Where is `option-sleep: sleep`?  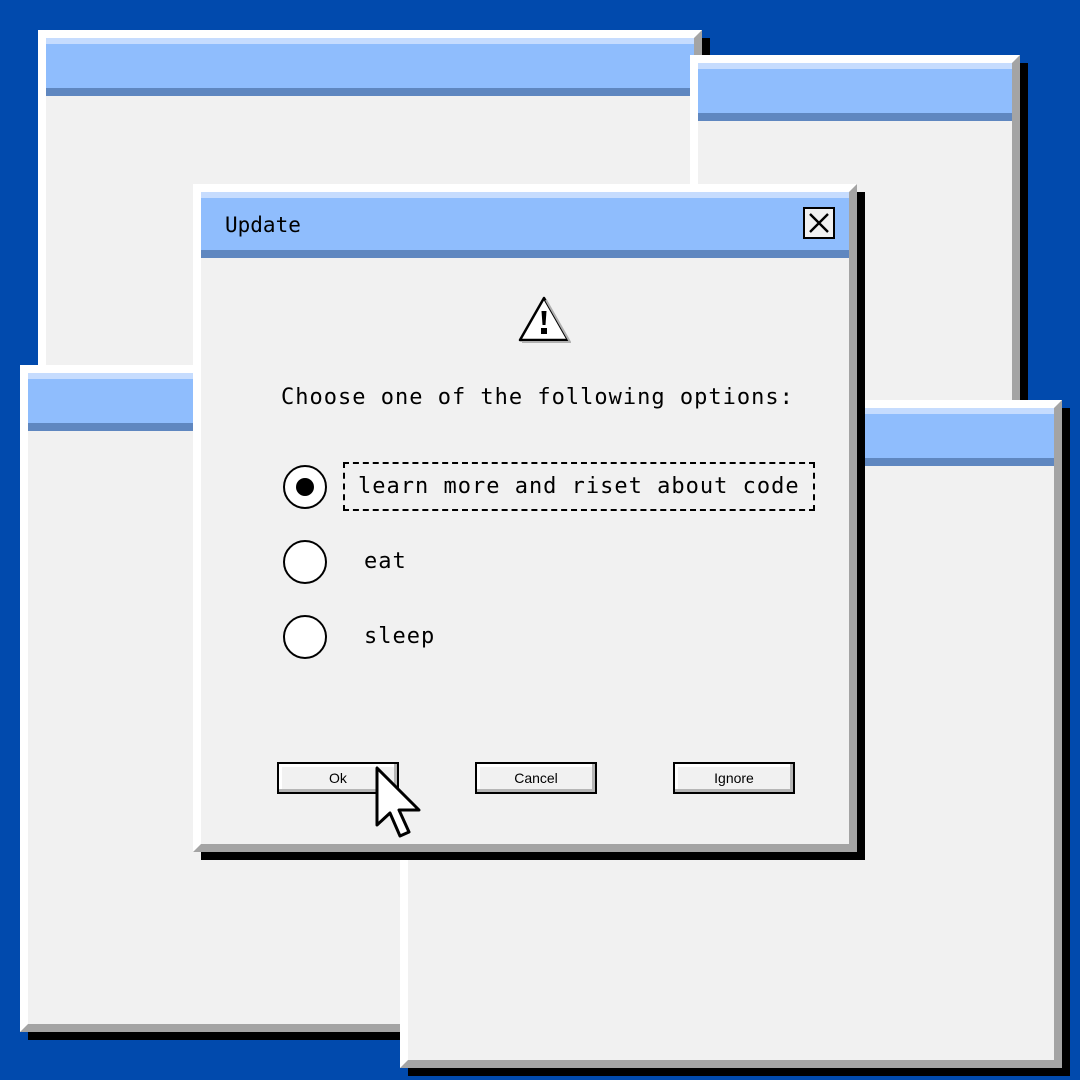
option-sleep: sleep is located at coordinates (366, 636).